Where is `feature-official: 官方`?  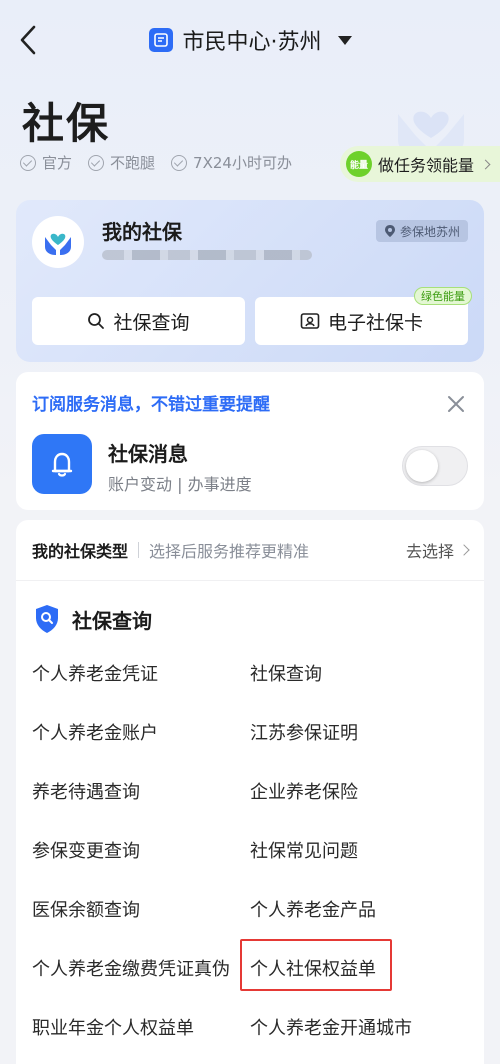
feature-official: 官方 is located at coordinates (46, 162).